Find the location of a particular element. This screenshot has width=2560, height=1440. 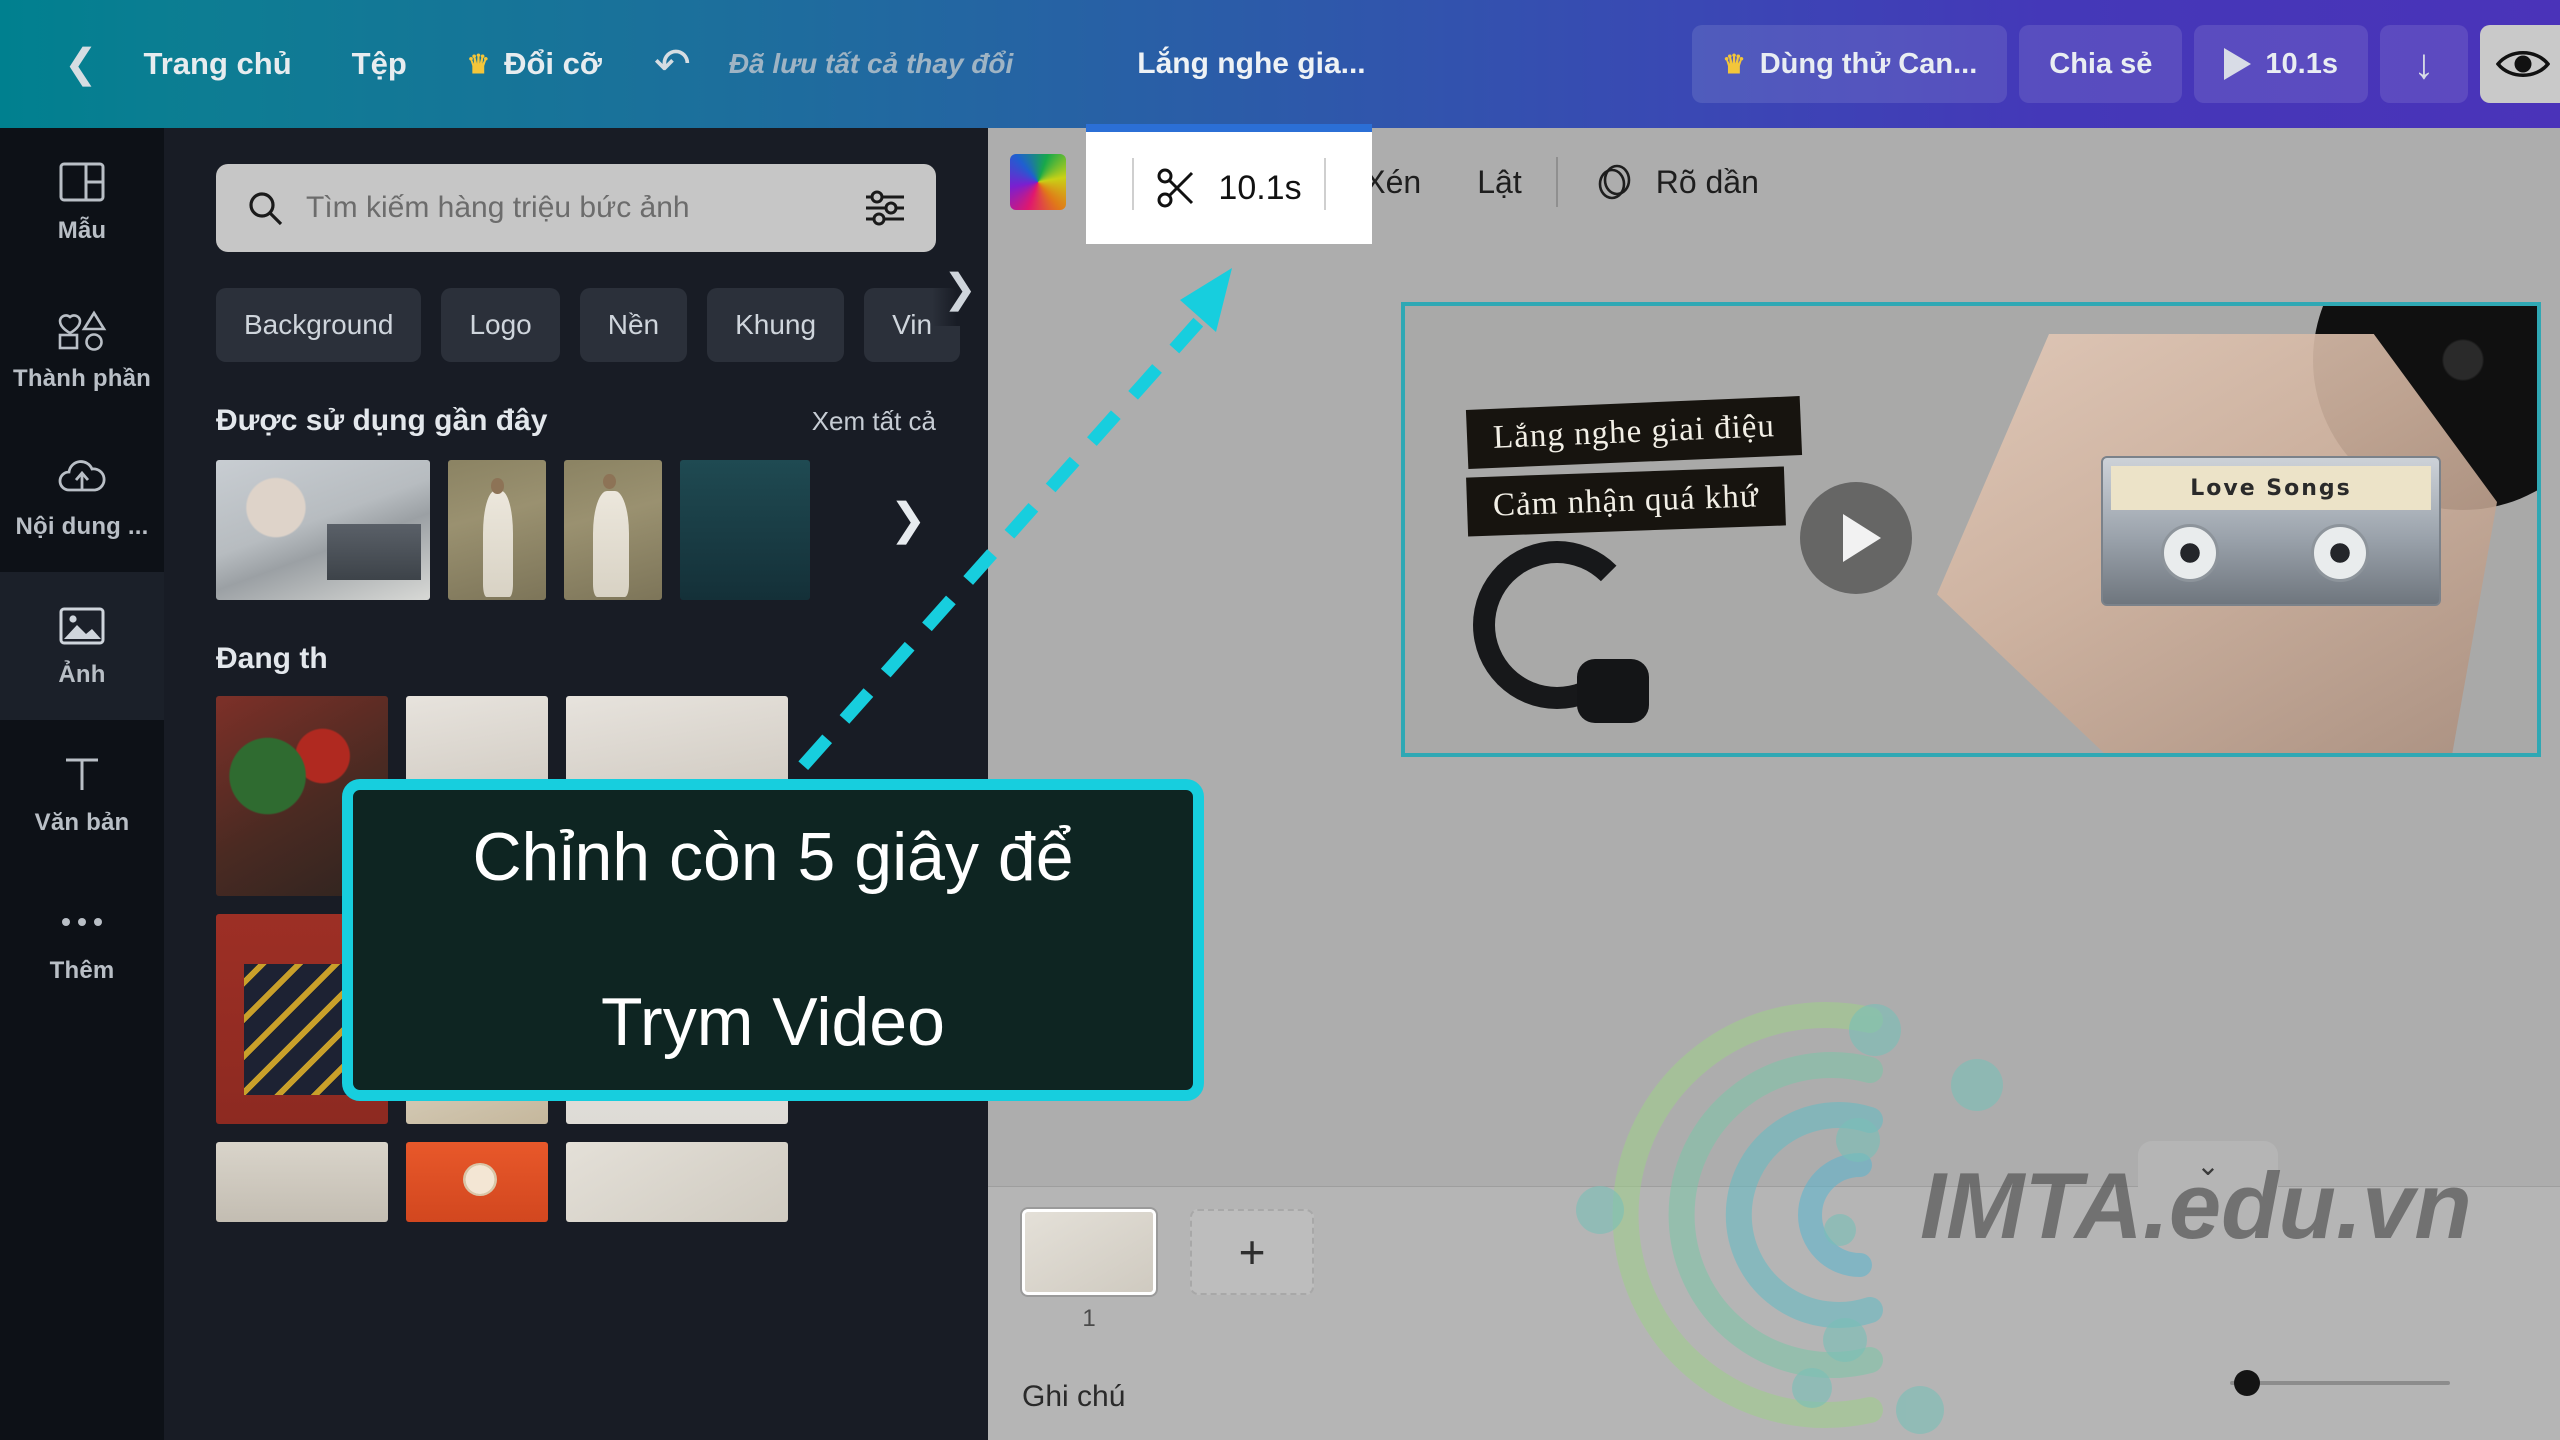

notes-button: Ghi chú is located at coordinates (1073, 1397).